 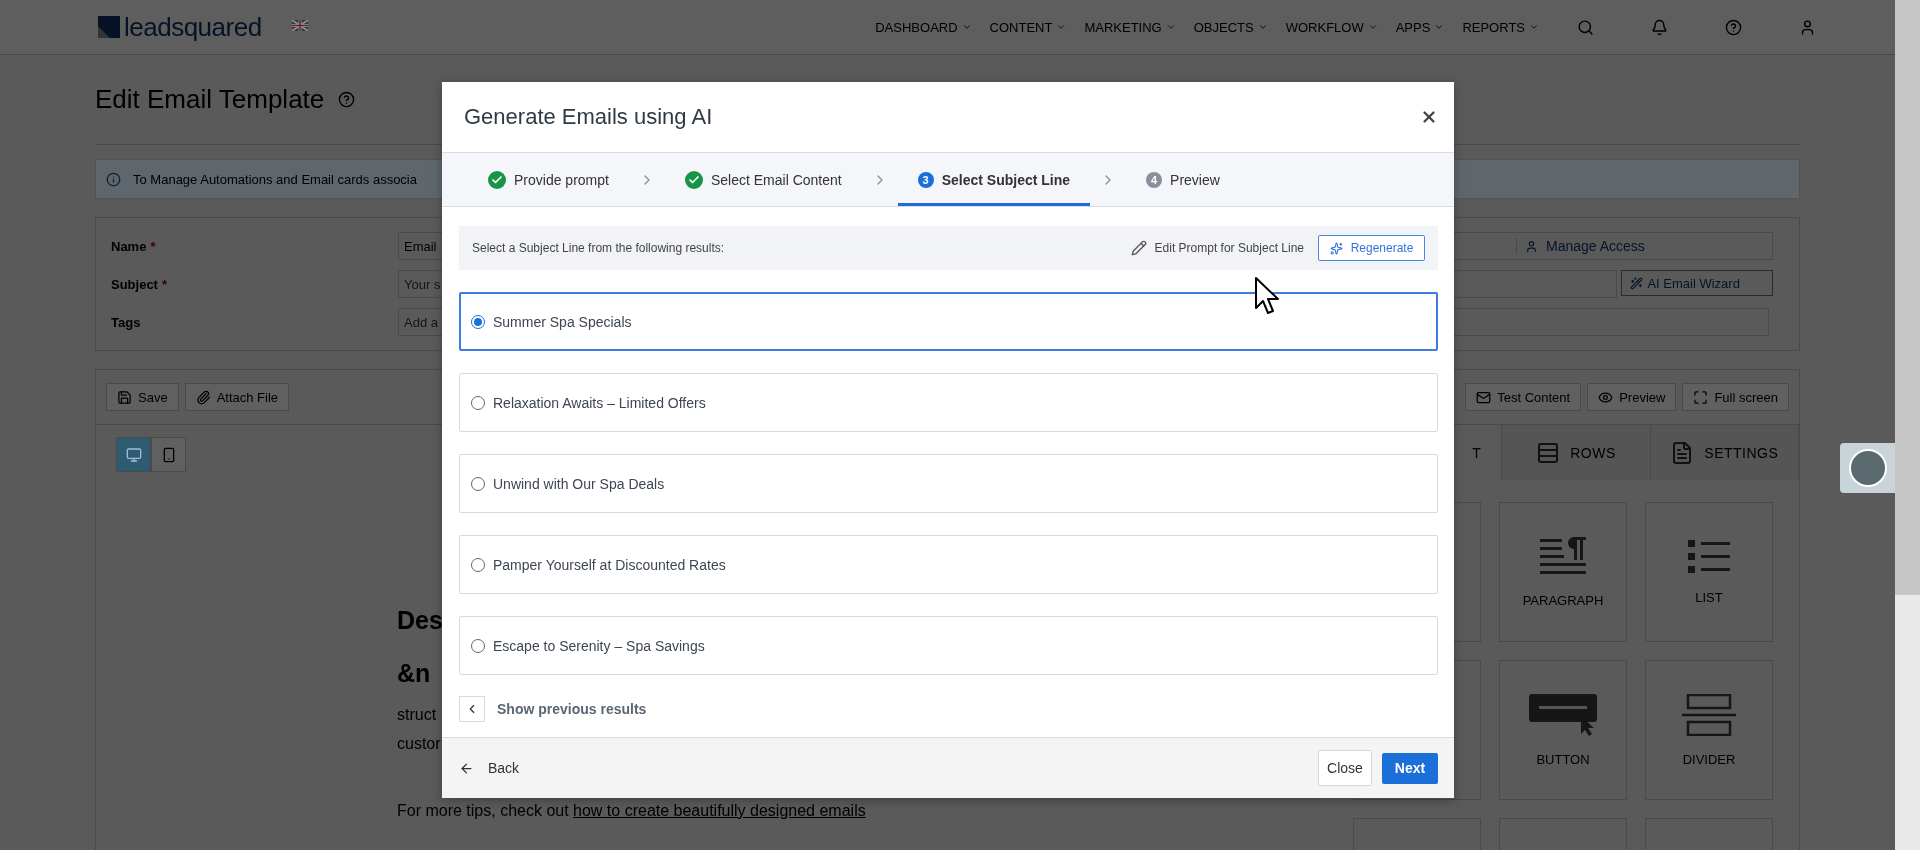 What do you see at coordinates (210, 99) in the screenshot?
I see `page-title: Edit Email Template` at bounding box center [210, 99].